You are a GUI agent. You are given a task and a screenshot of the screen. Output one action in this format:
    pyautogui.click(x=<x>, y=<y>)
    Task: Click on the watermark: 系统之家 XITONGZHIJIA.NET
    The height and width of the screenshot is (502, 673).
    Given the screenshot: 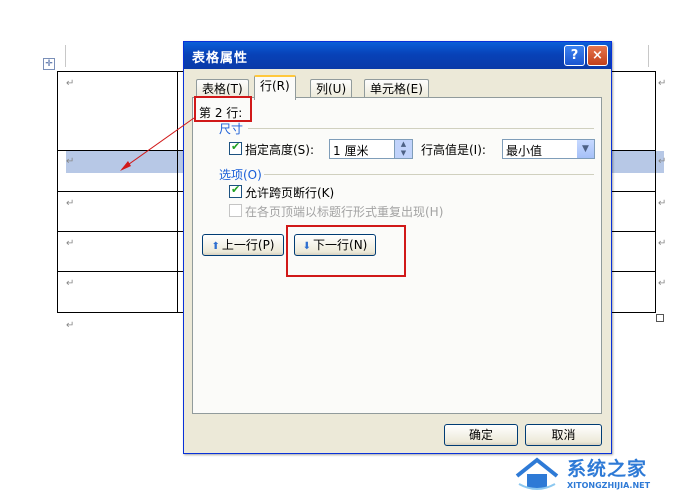 What is the action you would take?
    pyautogui.click(x=590, y=473)
    